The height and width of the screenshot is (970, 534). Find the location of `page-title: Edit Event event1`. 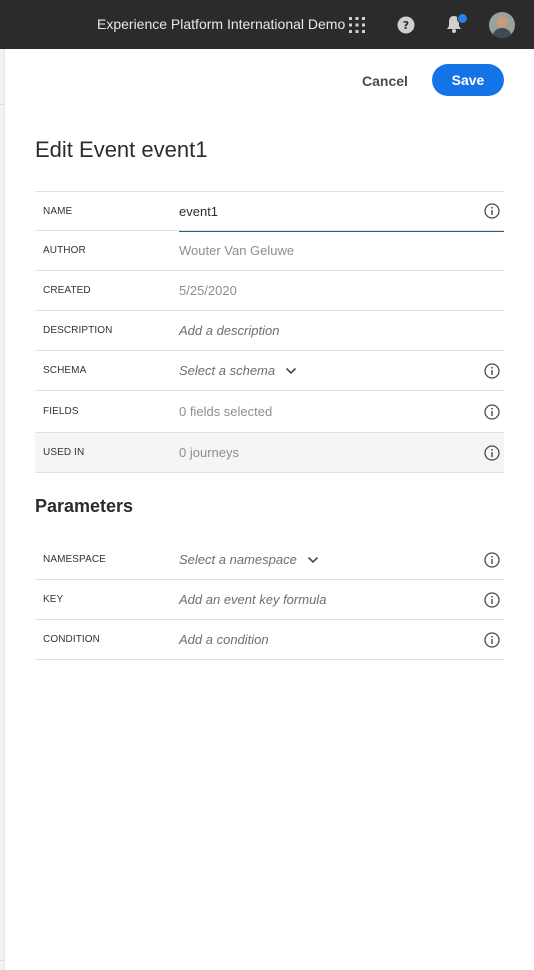

page-title: Edit Event event1 is located at coordinates (121, 149).